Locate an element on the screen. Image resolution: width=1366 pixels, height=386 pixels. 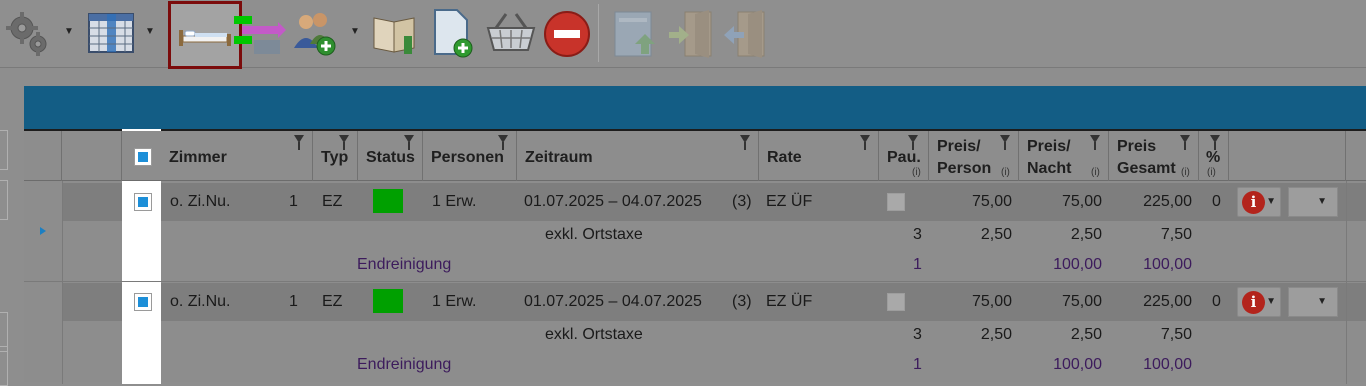
header-label: Status is located at coordinates (390, 157).